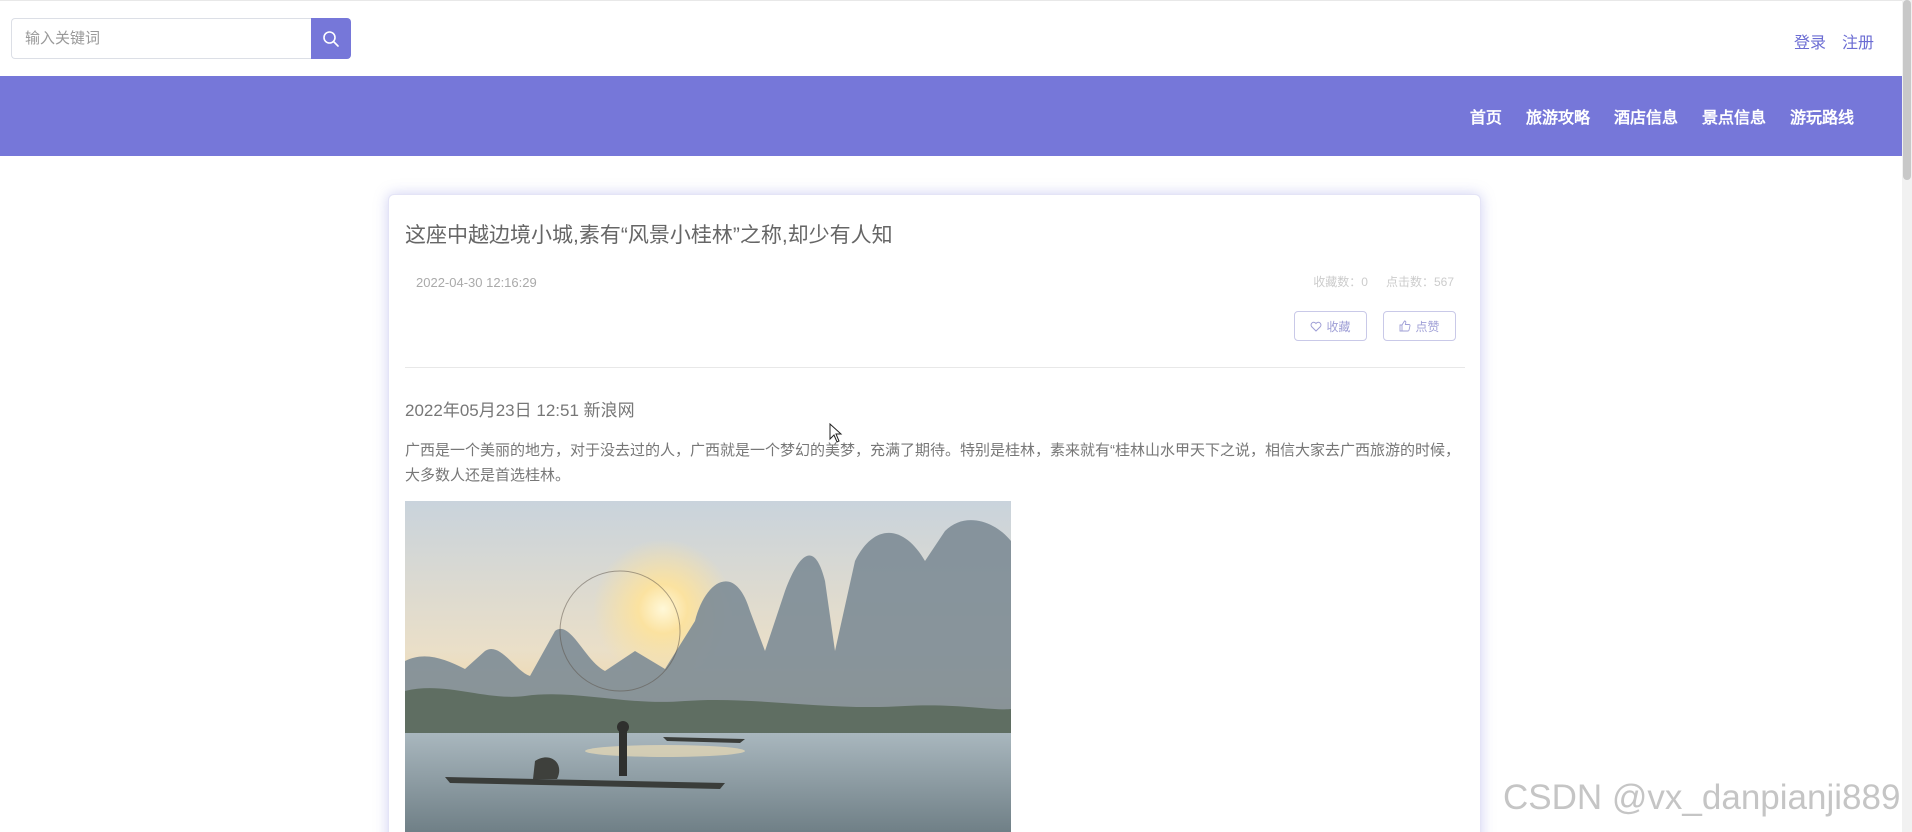 The width and height of the screenshot is (1912, 832). Describe the element at coordinates (1834, 41) in the screenshot. I see `auth-links: 登录 注册` at that location.